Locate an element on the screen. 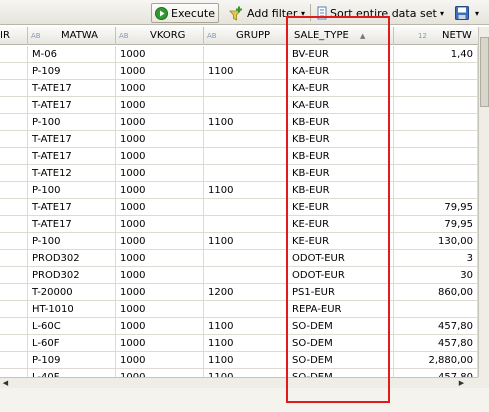  column-header-matwa: AB MATWA is located at coordinates (72, 36).